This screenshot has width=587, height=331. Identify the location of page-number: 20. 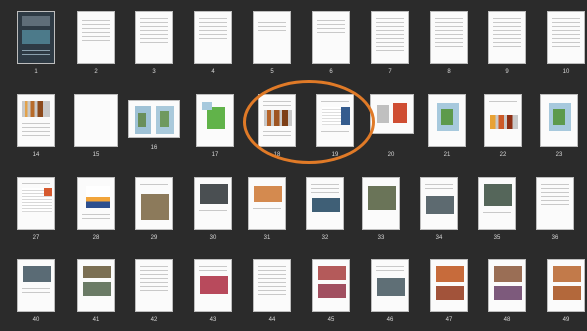
(391, 155).